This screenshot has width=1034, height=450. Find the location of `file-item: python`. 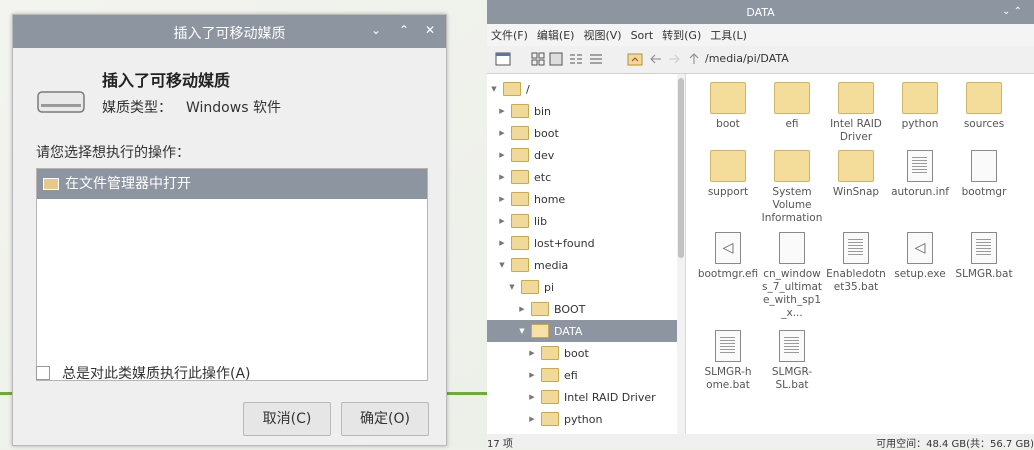

file-item: python is located at coordinates (920, 106).